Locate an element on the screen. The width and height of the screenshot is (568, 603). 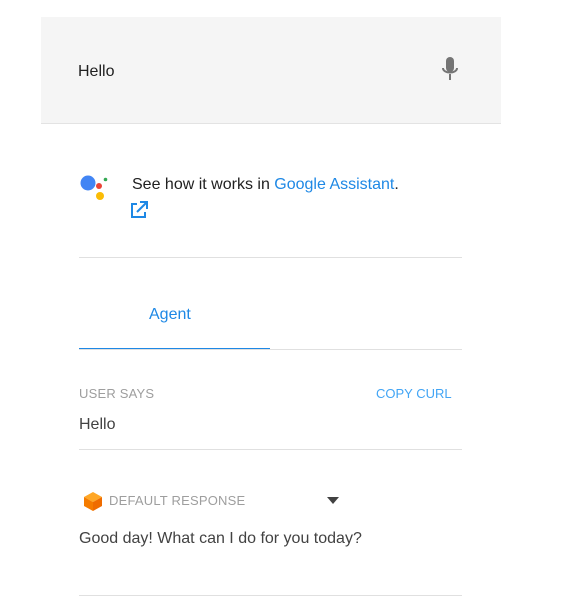
cube-icon is located at coordinates (93, 501).